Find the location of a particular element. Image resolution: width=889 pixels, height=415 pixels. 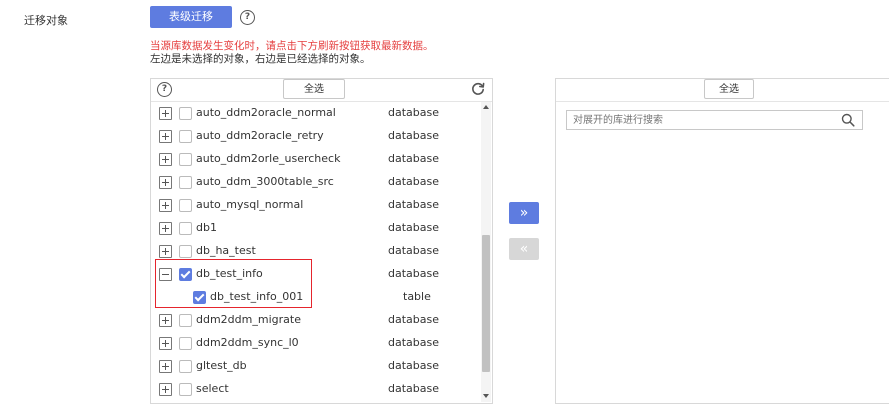

tree-row: auto_ddm2oracle_retry database is located at coordinates (316, 136).